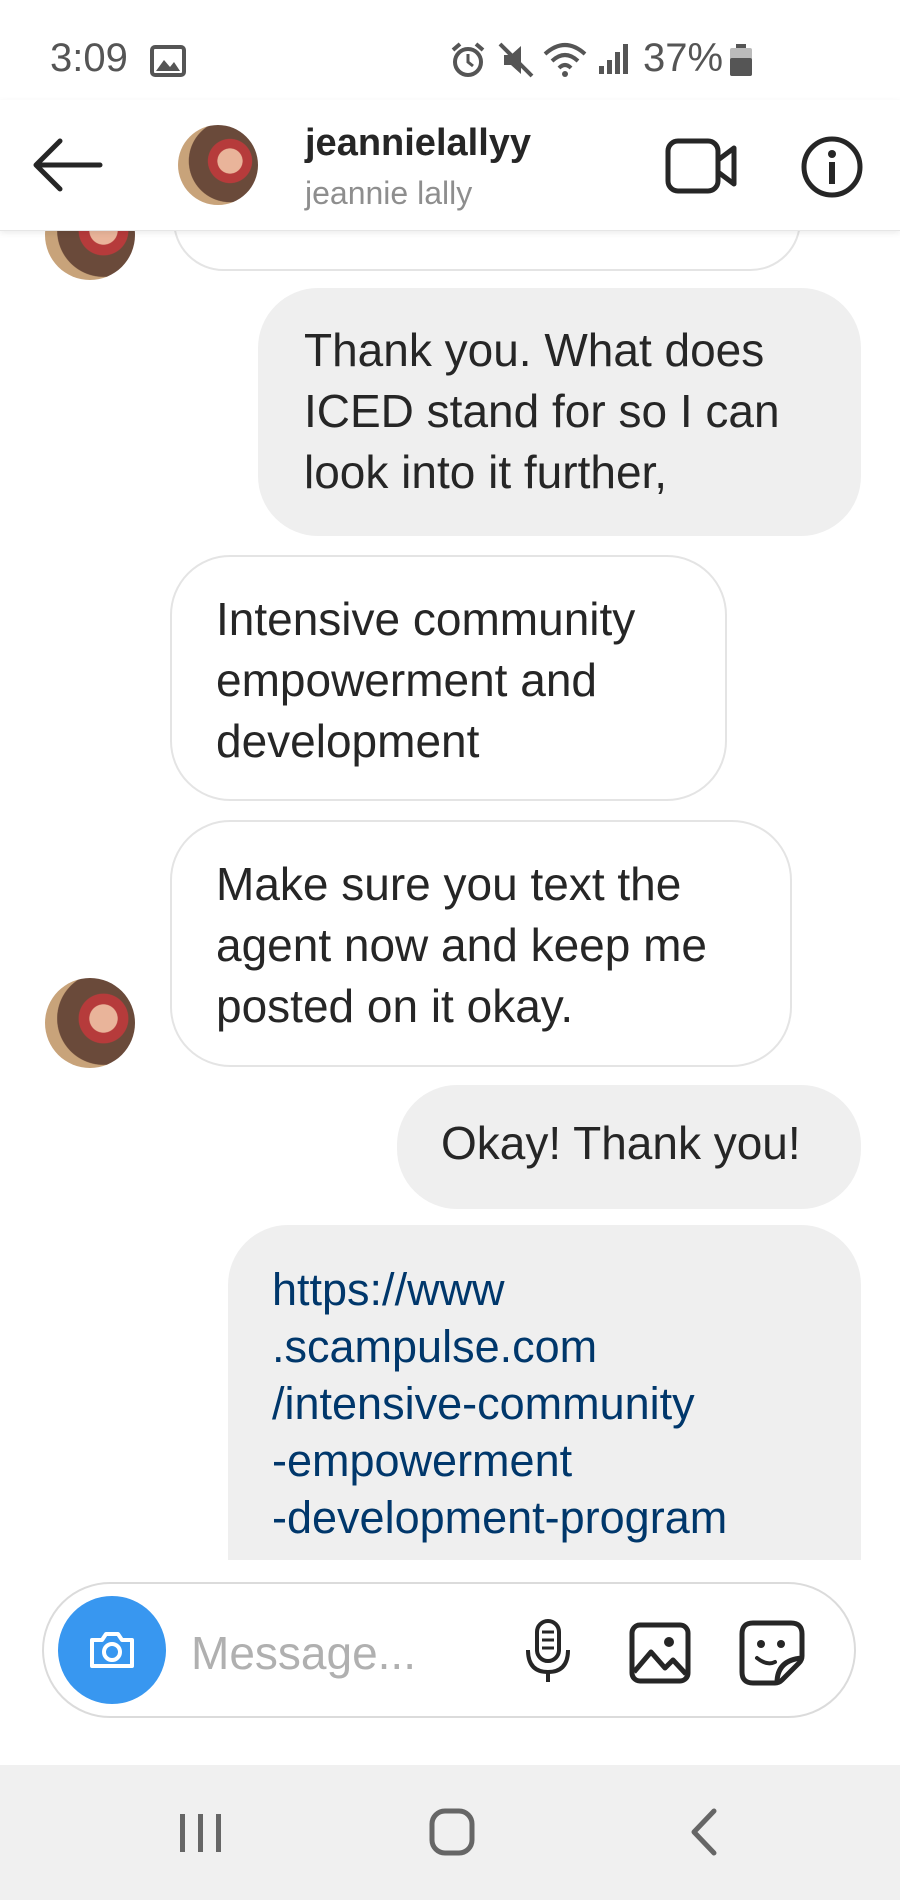  What do you see at coordinates (832, 167) in the screenshot?
I see `info-icon` at bounding box center [832, 167].